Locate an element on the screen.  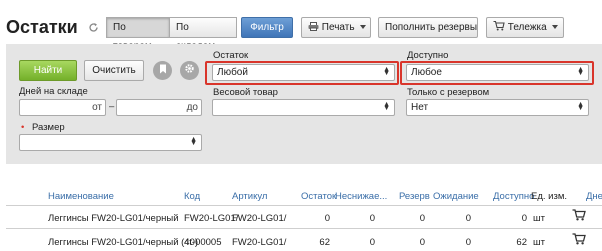
view-by-warehouses-toggle: По складам is located at coordinates (203, 34).